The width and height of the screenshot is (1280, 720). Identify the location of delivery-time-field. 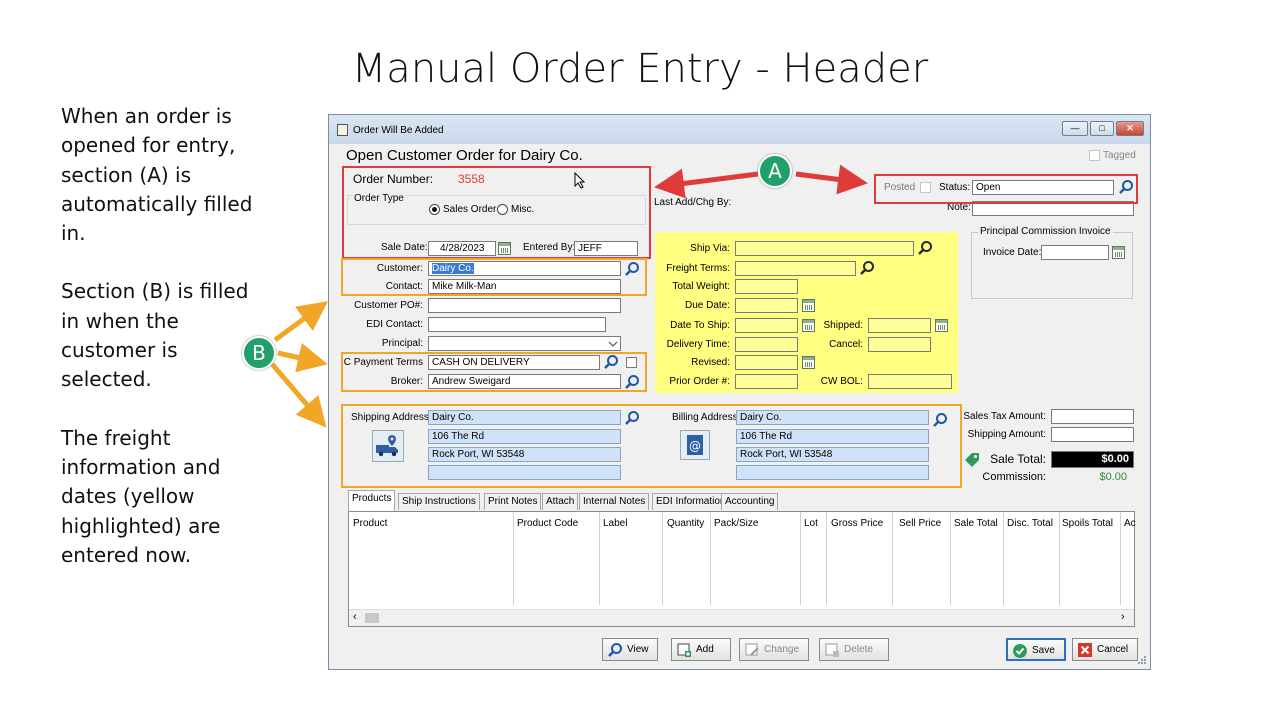
(766, 344).